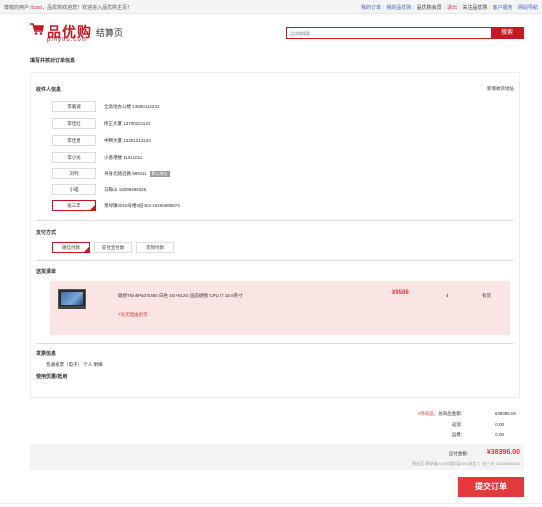 The width and height of the screenshot is (542, 507). What do you see at coordinates (37, 29) in the screenshot?
I see `shopping-cart-icon` at bounding box center [37, 29].